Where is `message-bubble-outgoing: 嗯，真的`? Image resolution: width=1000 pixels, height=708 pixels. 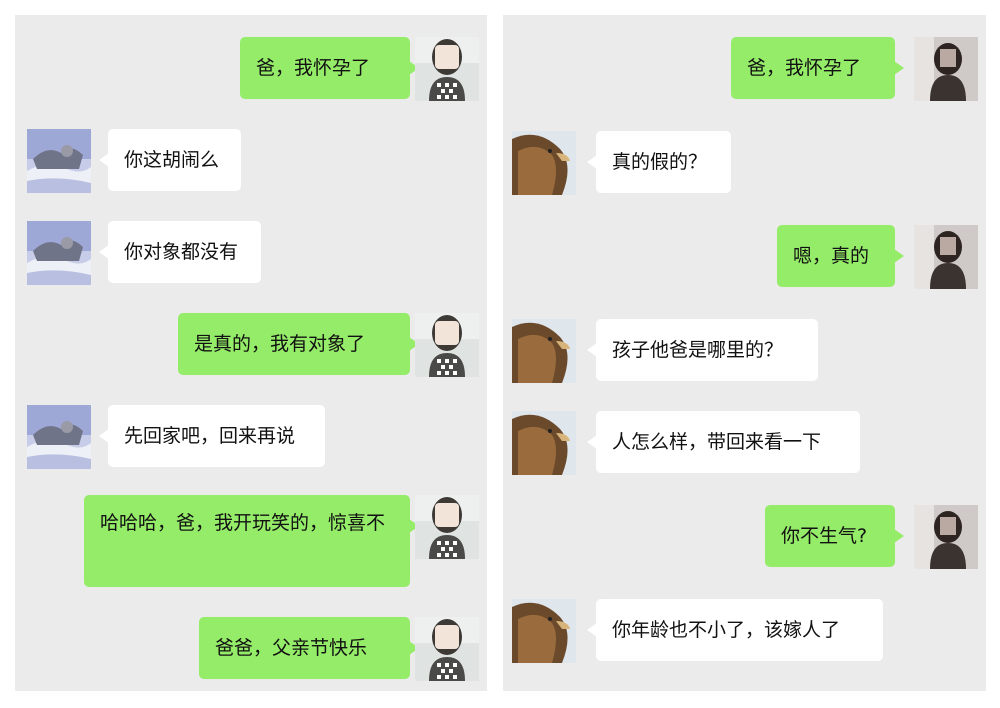
message-bubble-outgoing: 嗯，真的 is located at coordinates (840, 256).